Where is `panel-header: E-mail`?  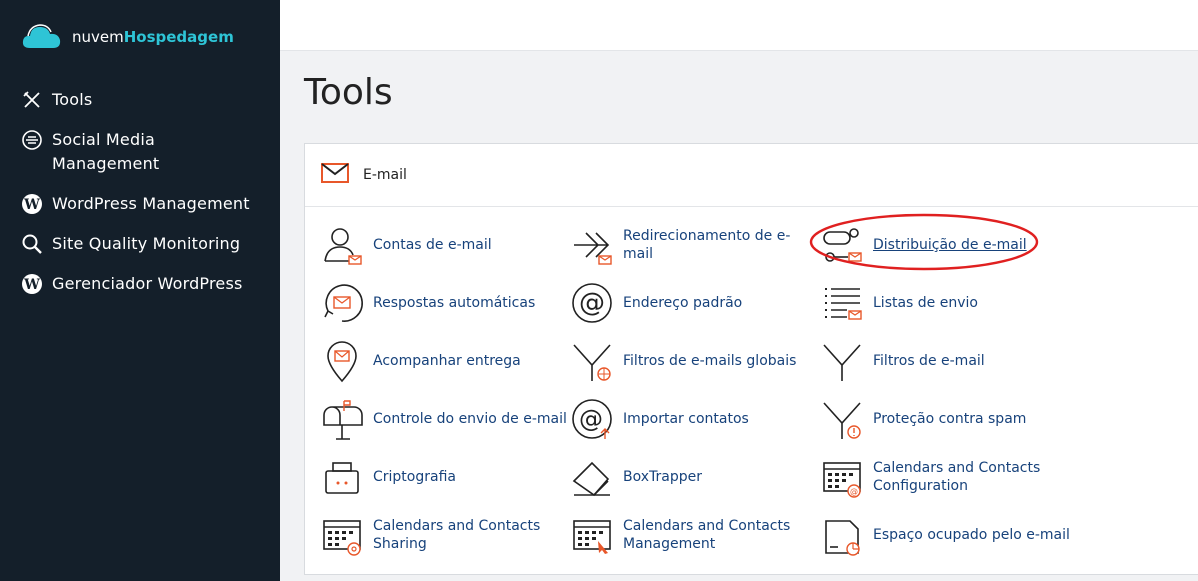
panel-header: E-mail is located at coordinates (751, 175).